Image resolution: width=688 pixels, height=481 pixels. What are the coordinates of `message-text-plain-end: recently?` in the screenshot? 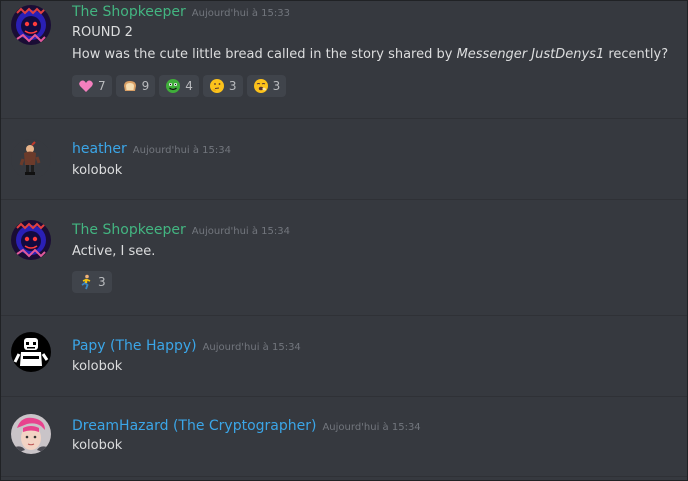 It's located at (636, 54).